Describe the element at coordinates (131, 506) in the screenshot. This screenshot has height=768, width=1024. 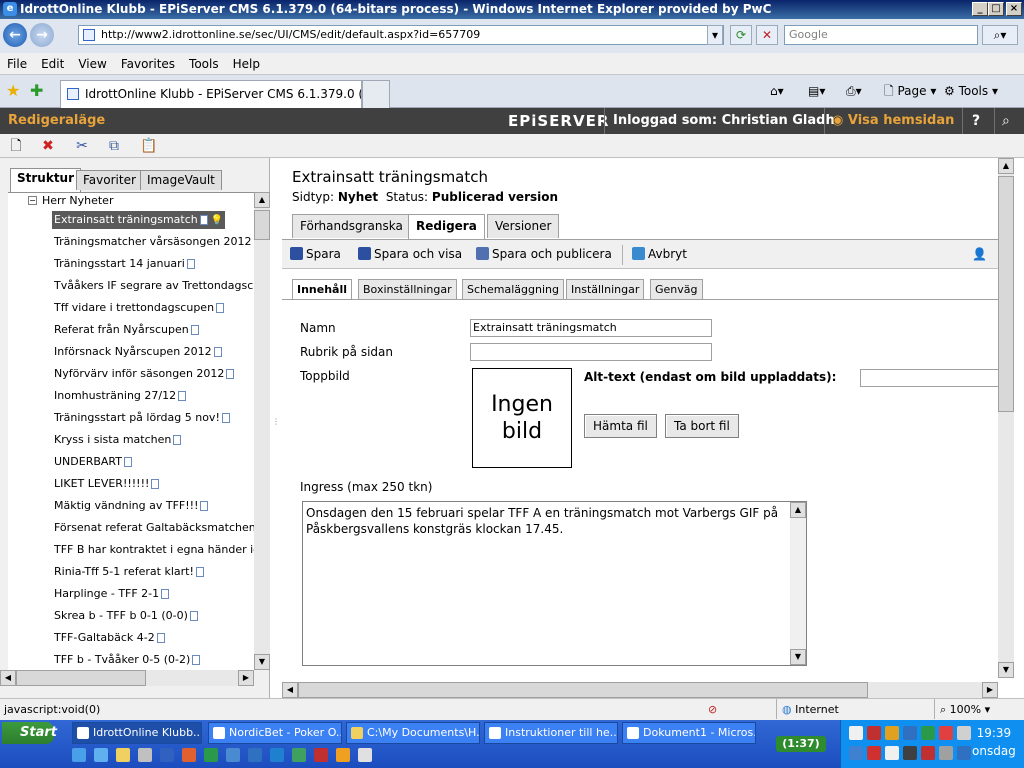
I see `tree-item: Mäktig vändning av TFF!!!` at that location.